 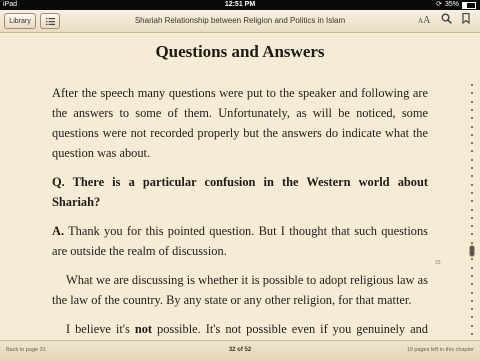 I want to click on rotation-lock-icon: ⟳, so click(x=439, y=4).